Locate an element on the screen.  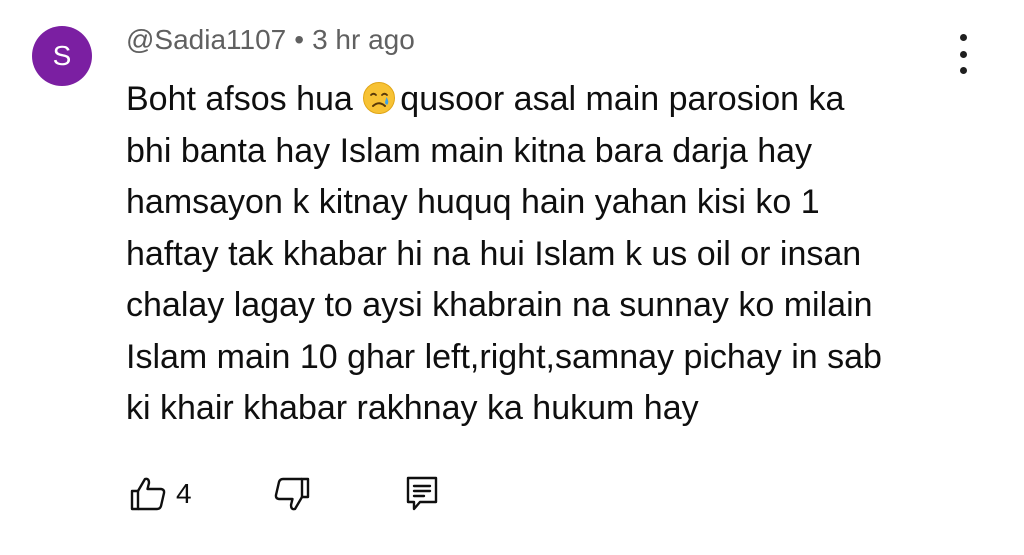
comment-actions: 4 is located at coordinates (285, 494).